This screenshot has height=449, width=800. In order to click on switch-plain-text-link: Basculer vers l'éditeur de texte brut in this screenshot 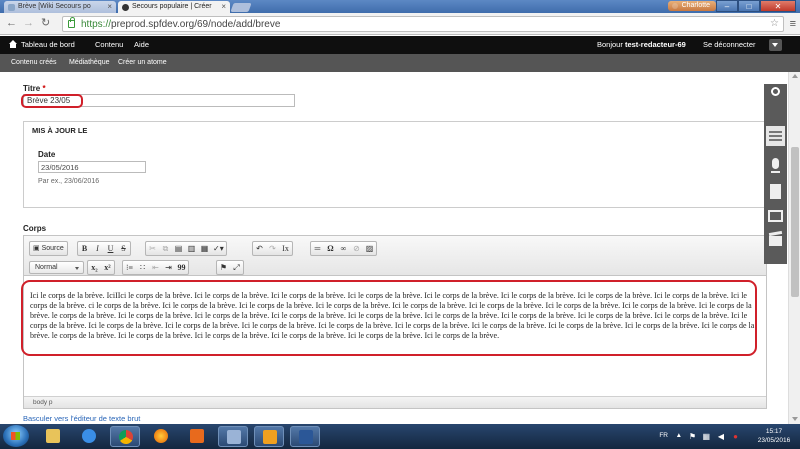, I will do `click(81, 418)`.